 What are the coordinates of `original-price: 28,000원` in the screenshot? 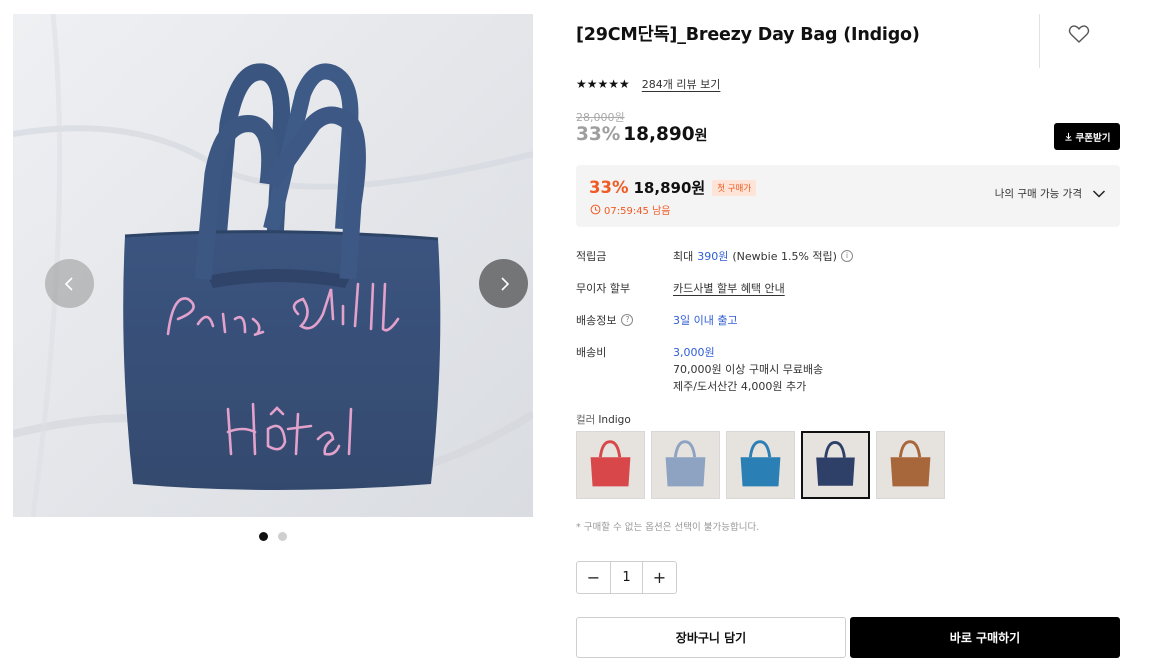 It's located at (600, 117).